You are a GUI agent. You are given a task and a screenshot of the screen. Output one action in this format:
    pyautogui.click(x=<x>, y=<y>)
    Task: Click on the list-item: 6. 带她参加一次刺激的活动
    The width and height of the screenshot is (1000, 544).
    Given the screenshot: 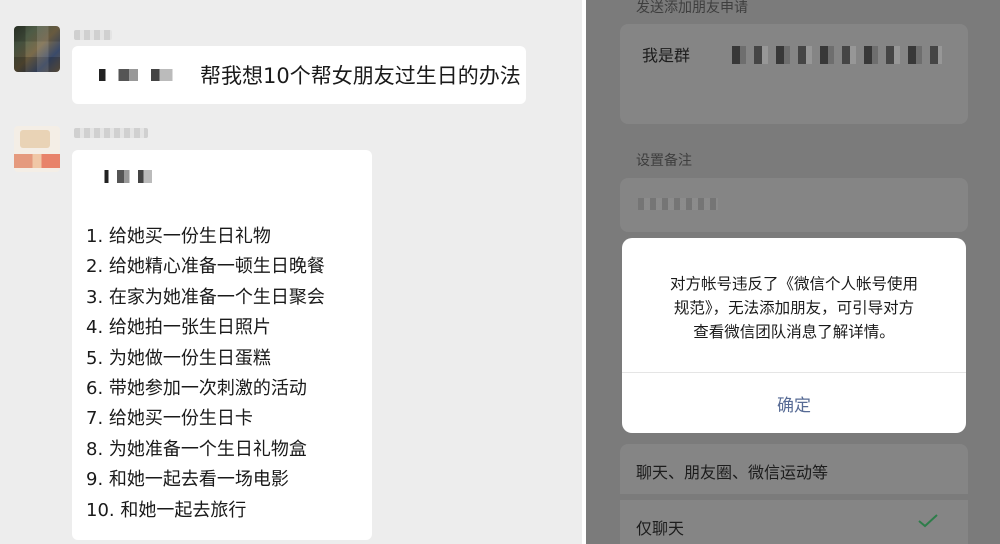 What is the action you would take?
    pyautogui.click(x=196, y=389)
    